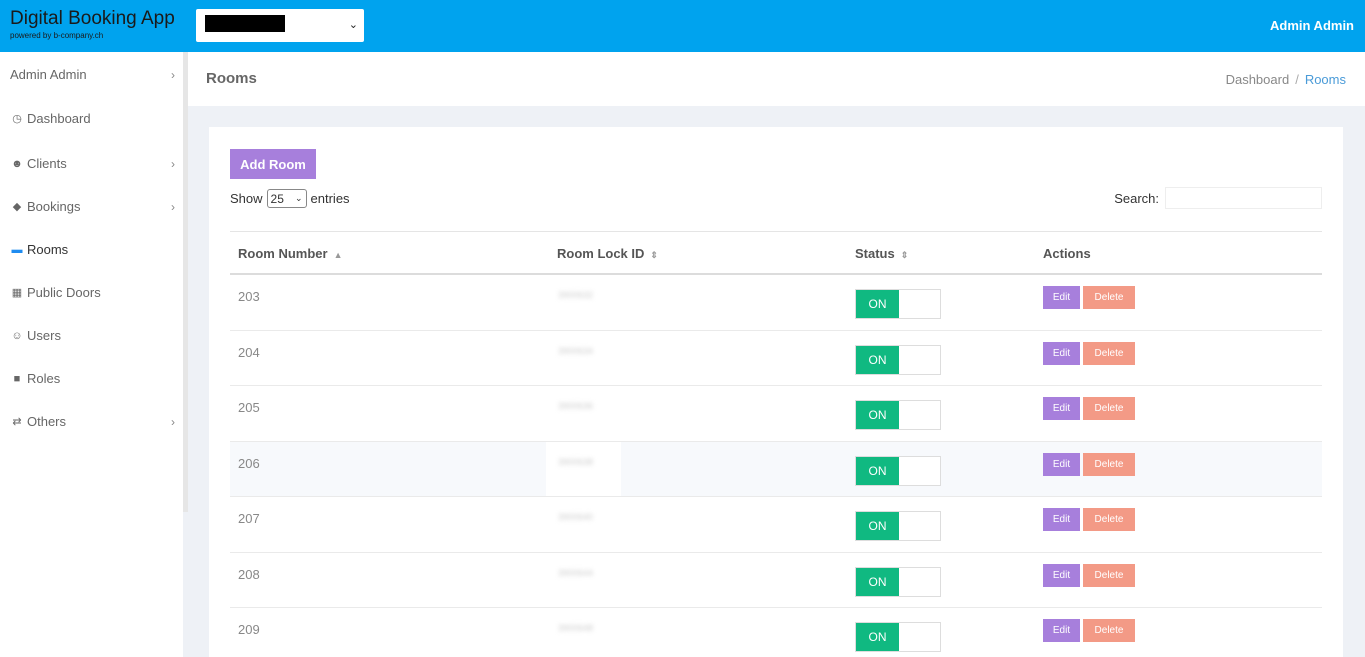 The width and height of the screenshot is (1365, 657). Describe the element at coordinates (44, 378) in the screenshot. I see `sidebar-item-label: Roles` at that location.